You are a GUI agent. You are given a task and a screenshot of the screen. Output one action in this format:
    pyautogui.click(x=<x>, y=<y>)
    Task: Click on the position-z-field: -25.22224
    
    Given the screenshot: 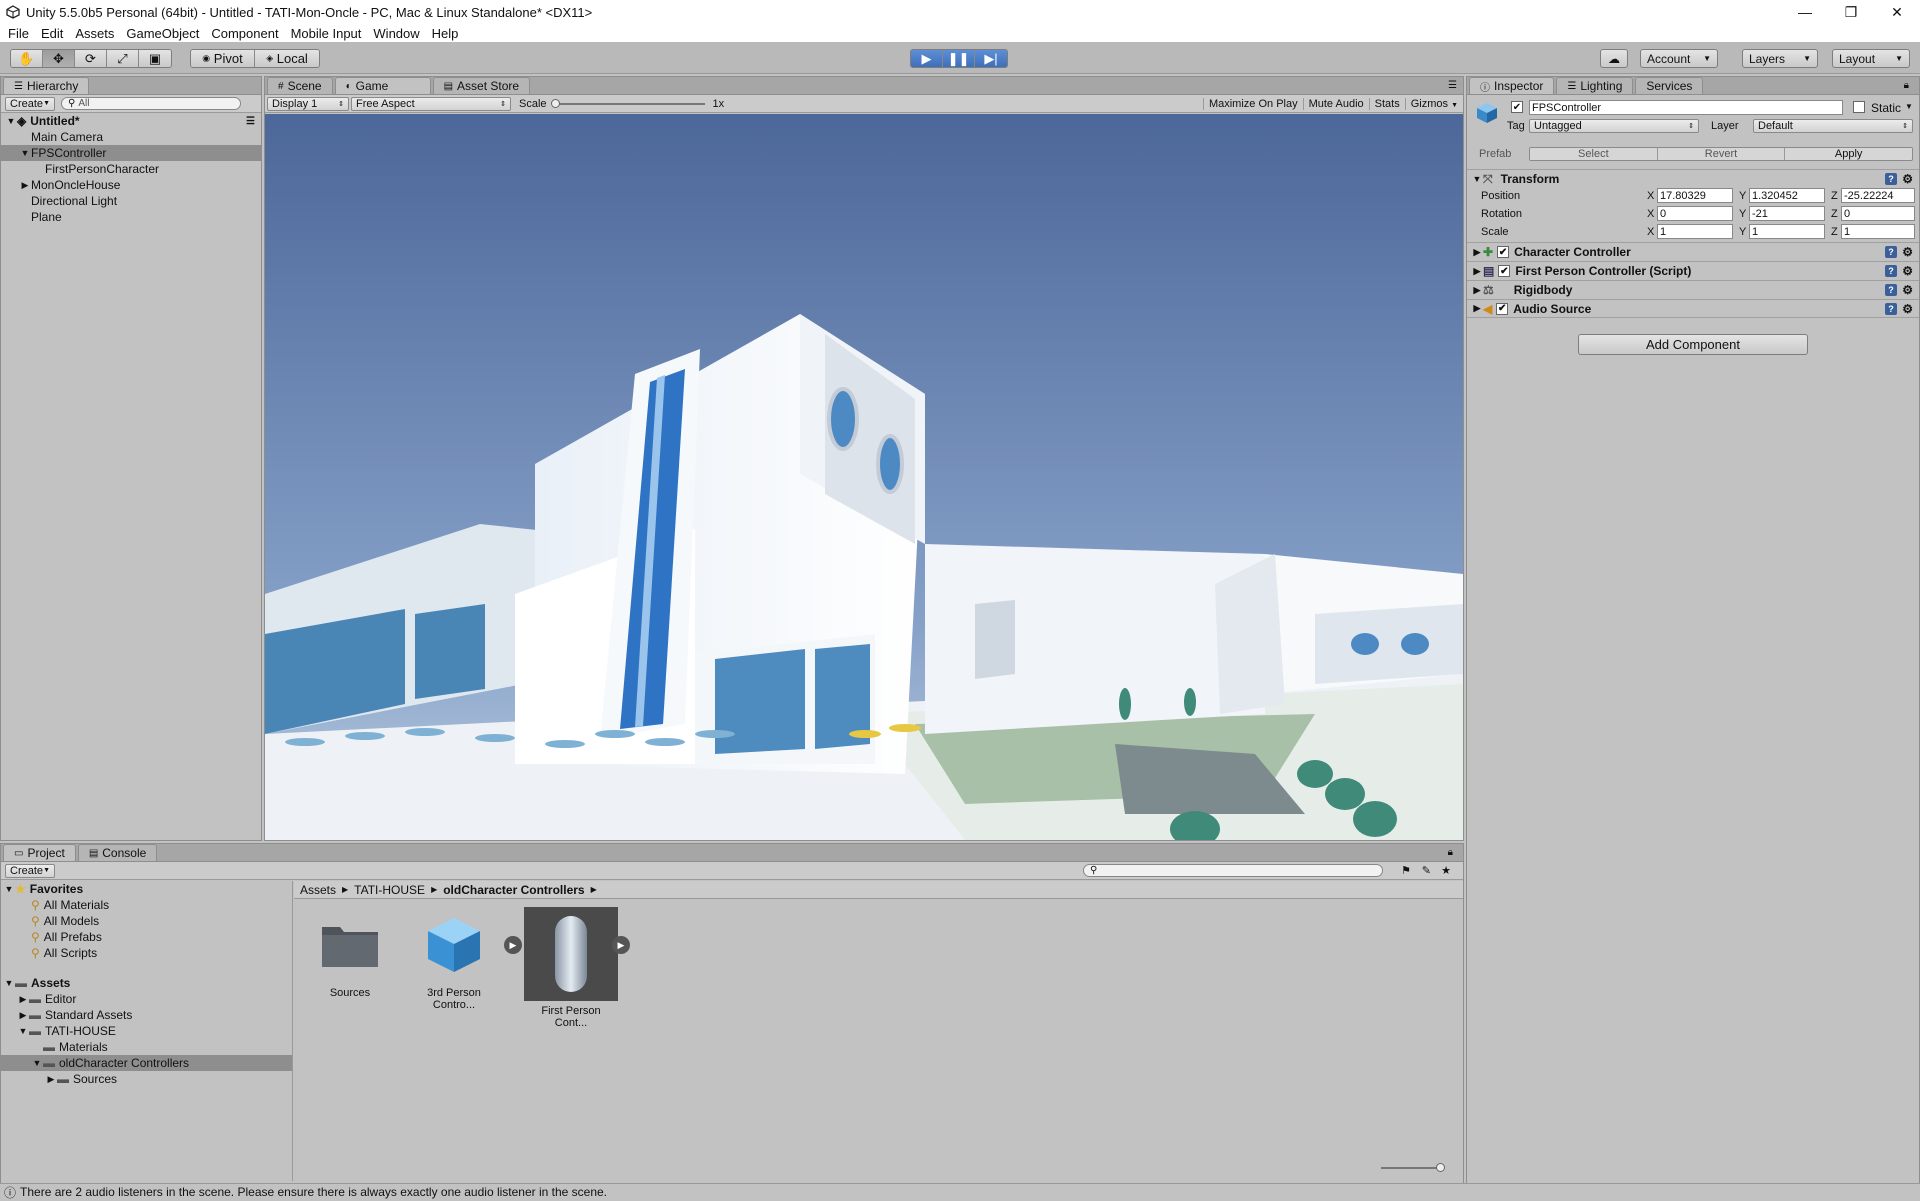 What is the action you would take?
    pyautogui.click(x=1878, y=195)
    